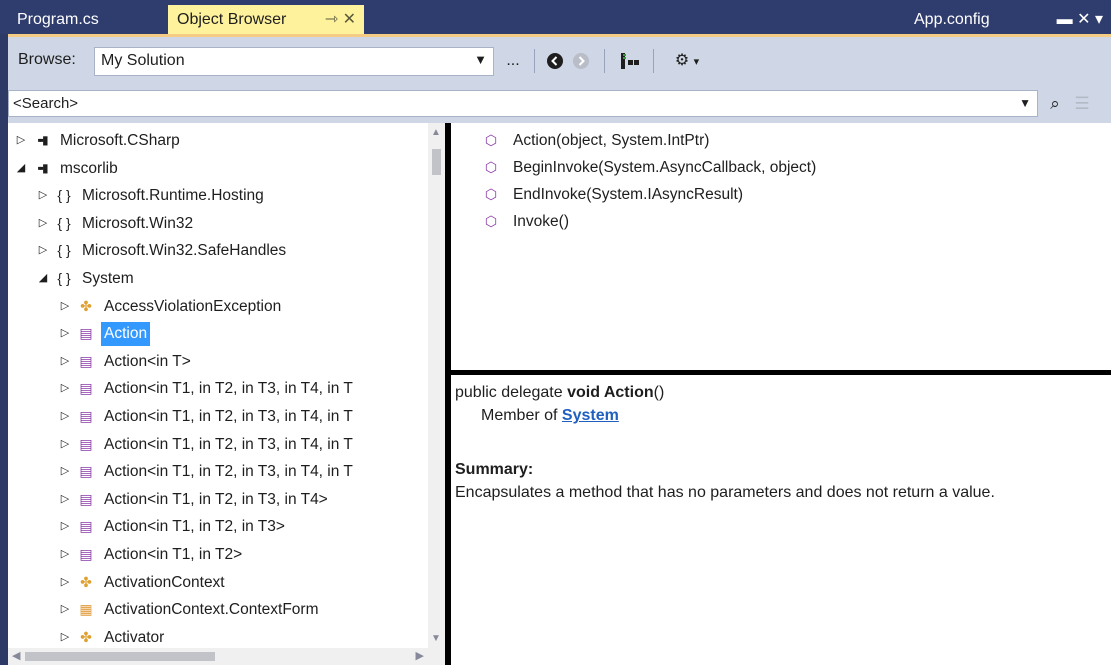 The image size is (1111, 665). Describe the element at coordinates (194, 527) in the screenshot. I see `tree-item-label: Action<in T1, in T2, in T3>` at that location.